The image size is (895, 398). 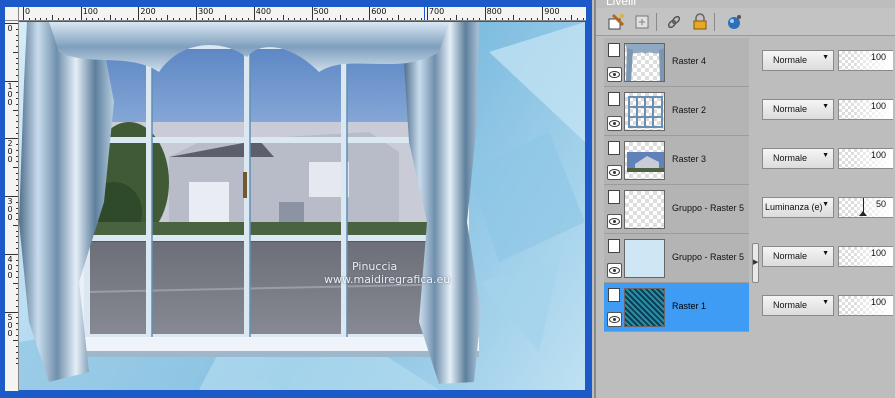 I want to click on blend-mode-dropdown: Luminanza (e) ▼, so click(x=798, y=207).